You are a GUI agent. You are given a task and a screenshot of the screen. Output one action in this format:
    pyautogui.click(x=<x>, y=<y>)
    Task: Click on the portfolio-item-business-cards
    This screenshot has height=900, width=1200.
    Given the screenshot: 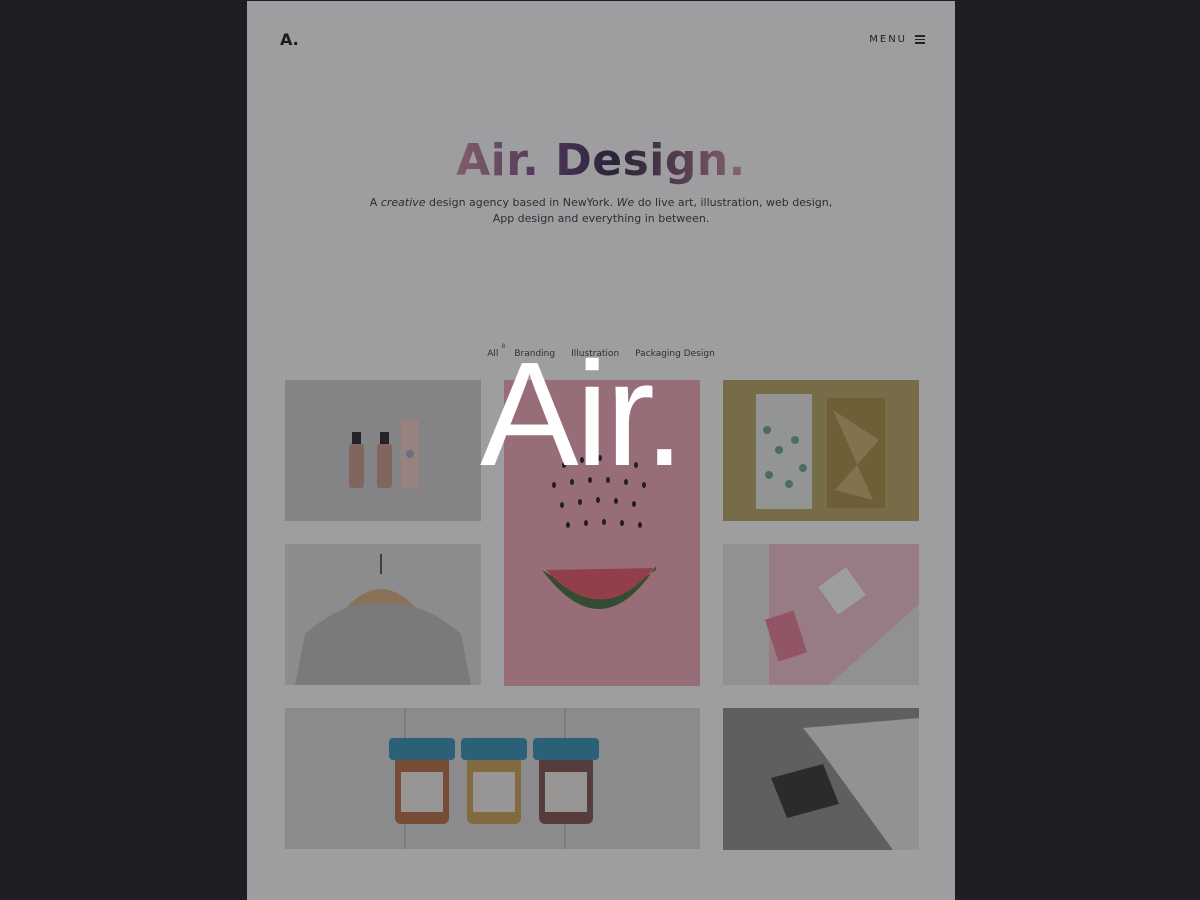 What is the action you would take?
    pyautogui.click(x=821, y=614)
    